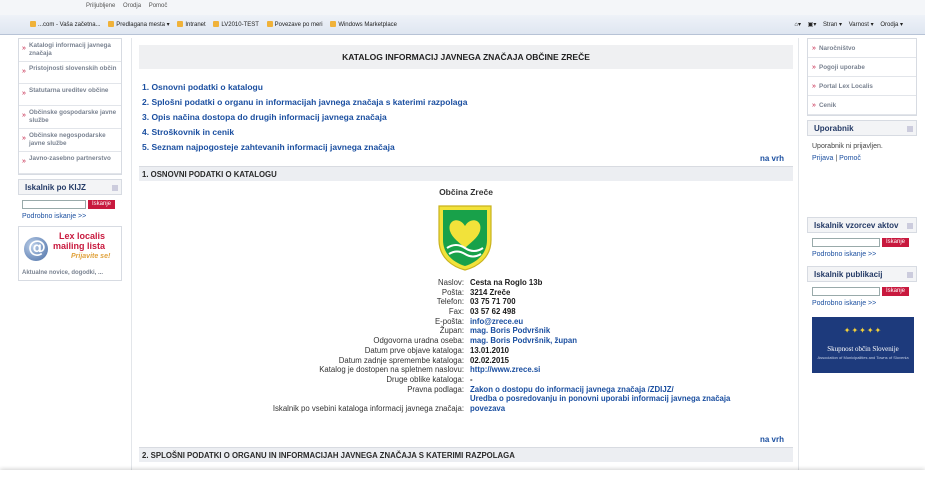  What do you see at coordinates (510, 330) in the screenshot?
I see `mayor-link: mag. Boris Podvršnik` at bounding box center [510, 330].